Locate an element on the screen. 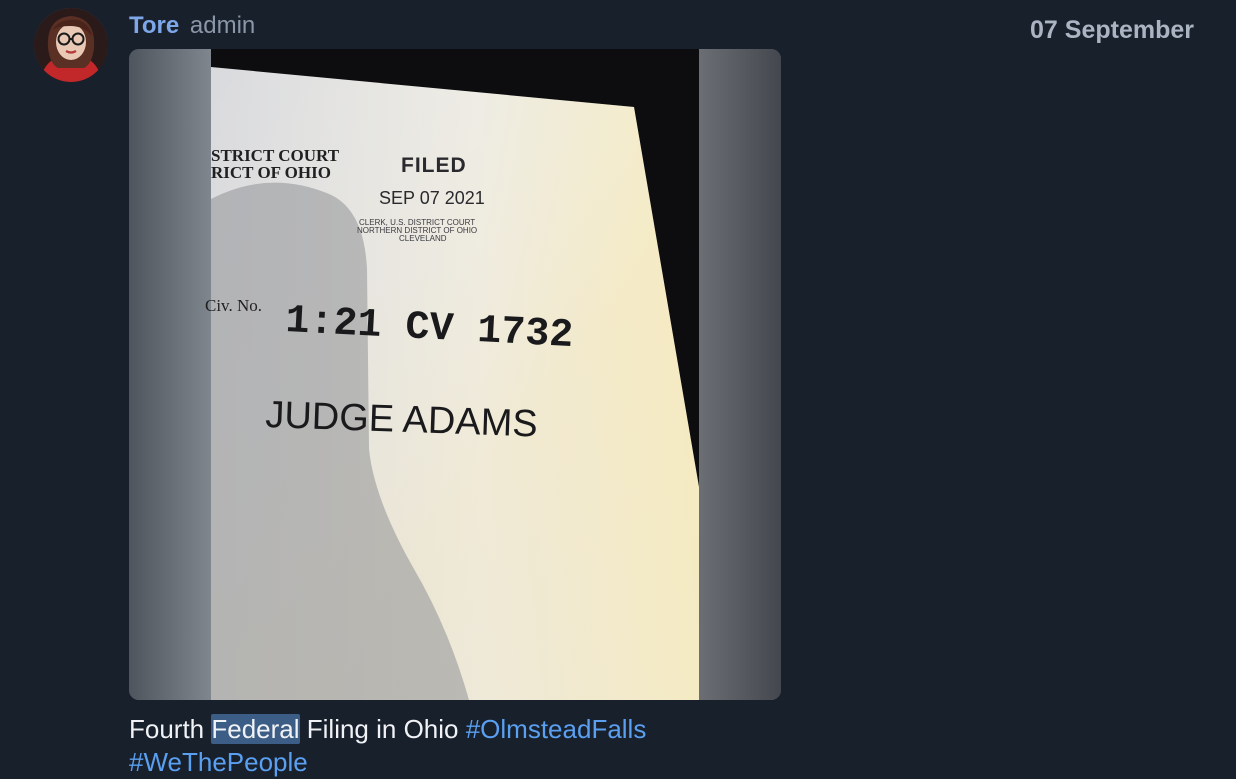 The image size is (1236, 779). court-header-line2: RICT OF OHIO is located at coordinates (271, 172).